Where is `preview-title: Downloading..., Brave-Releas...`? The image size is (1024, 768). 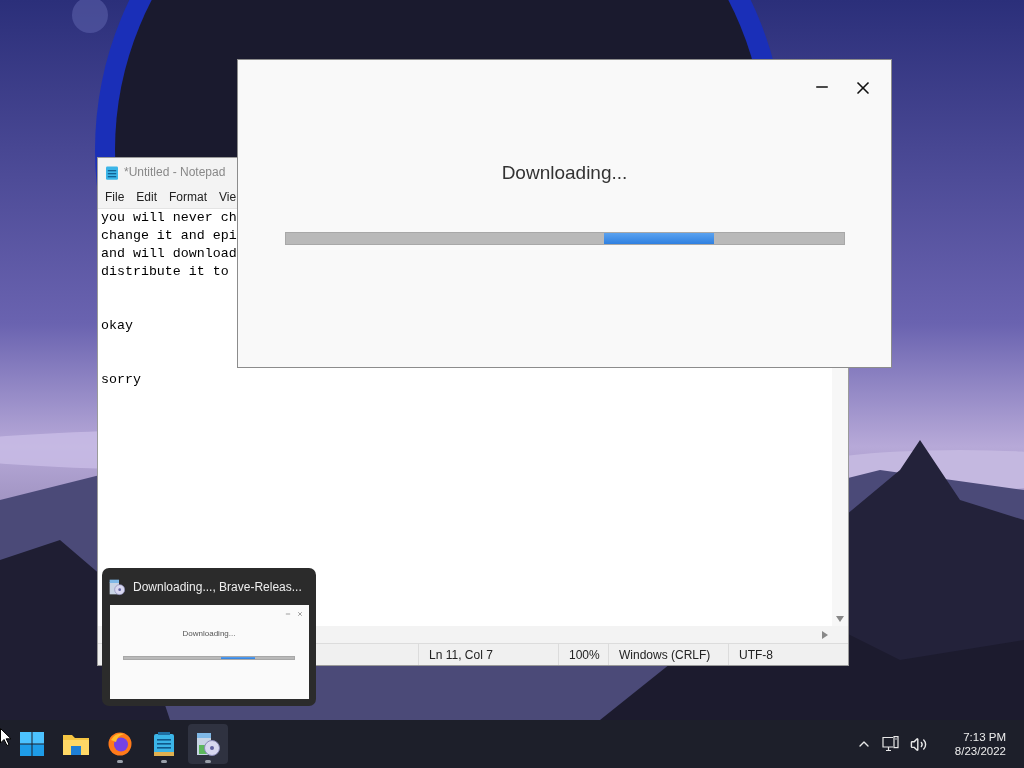 preview-title: Downloading..., Brave-Releas... is located at coordinates (217, 586).